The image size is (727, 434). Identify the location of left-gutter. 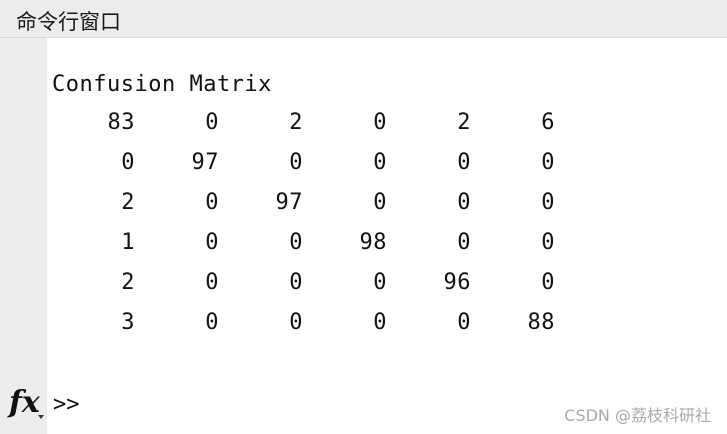
(23, 236).